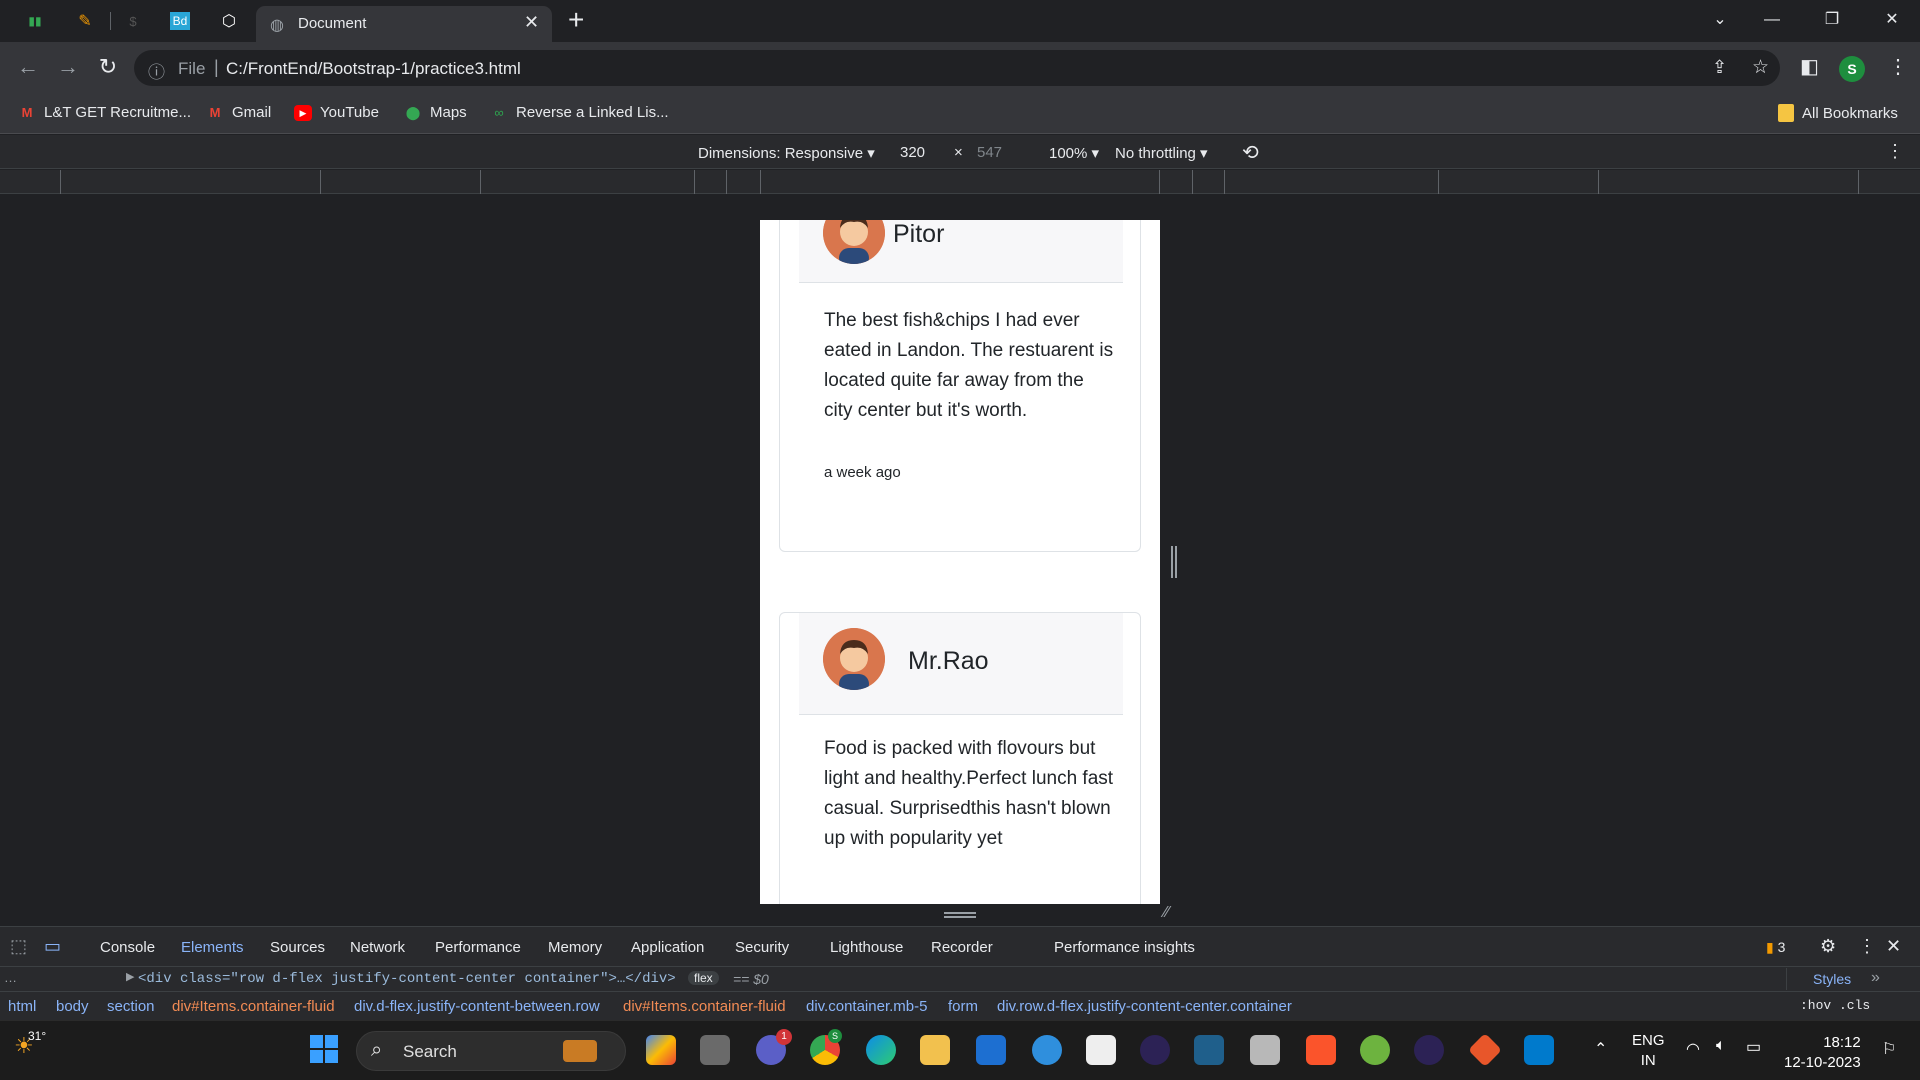 This screenshot has height=1080, width=1920. I want to click on server-icon, so click(1265, 1050).